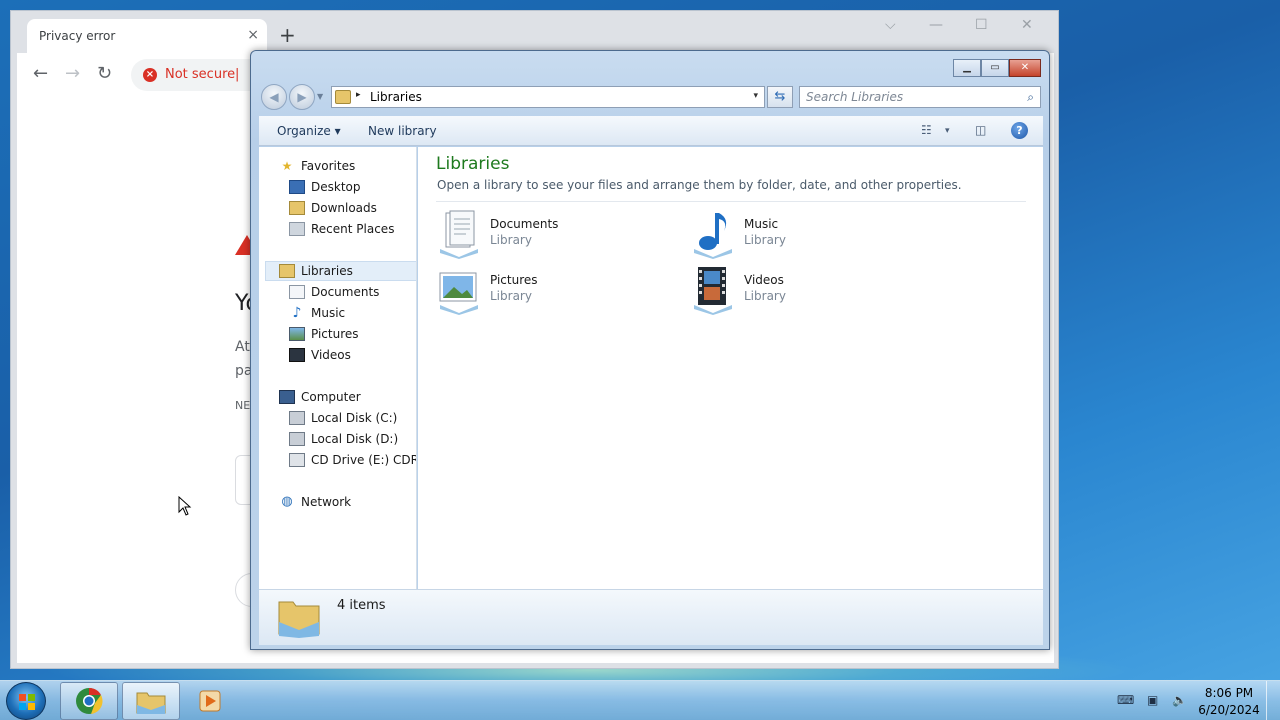  Describe the element at coordinates (1025, 68) in the screenshot. I see `explorer-close-button: ✕` at that location.